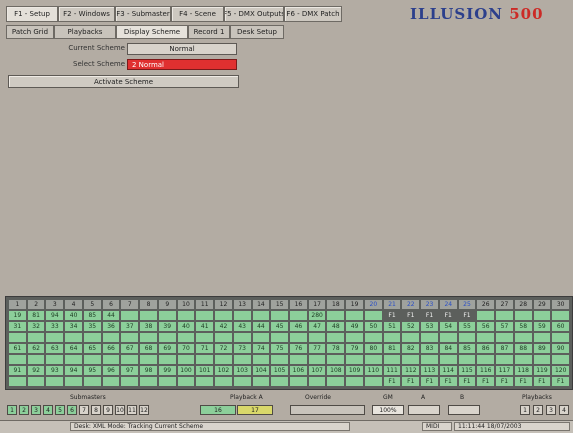 This screenshot has width=573, height=433. What do you see at coordinates (486, 370) in the screenshot?
I see `channel-cell: 116` at bounding box center [486, 370].